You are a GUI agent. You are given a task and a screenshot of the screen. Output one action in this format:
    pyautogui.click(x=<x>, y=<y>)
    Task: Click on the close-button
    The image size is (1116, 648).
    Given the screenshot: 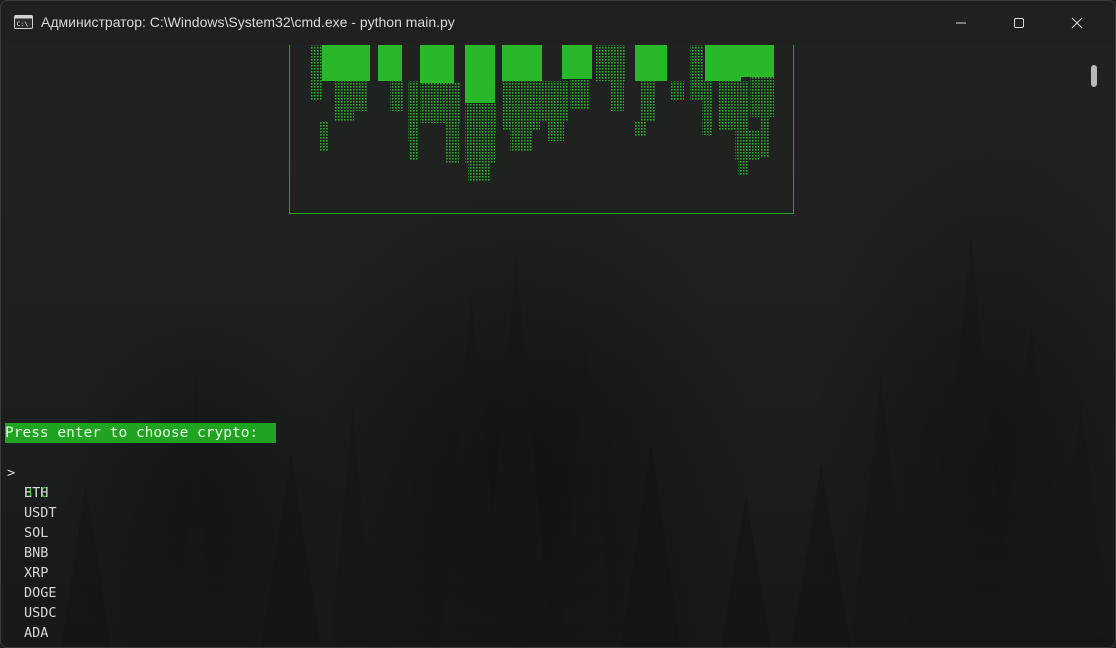 What is the action you would take?
    pyautogui.click(x=1077, y=23)
    